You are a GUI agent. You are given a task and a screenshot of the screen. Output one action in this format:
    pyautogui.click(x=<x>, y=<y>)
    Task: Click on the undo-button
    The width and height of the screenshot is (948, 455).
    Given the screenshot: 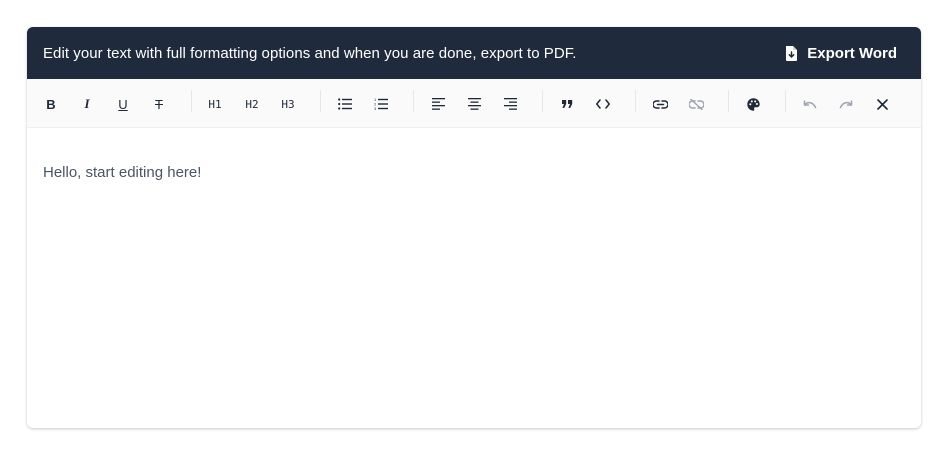 What is the action you would take?
    pyautogui.click(x=810, y=104)
    